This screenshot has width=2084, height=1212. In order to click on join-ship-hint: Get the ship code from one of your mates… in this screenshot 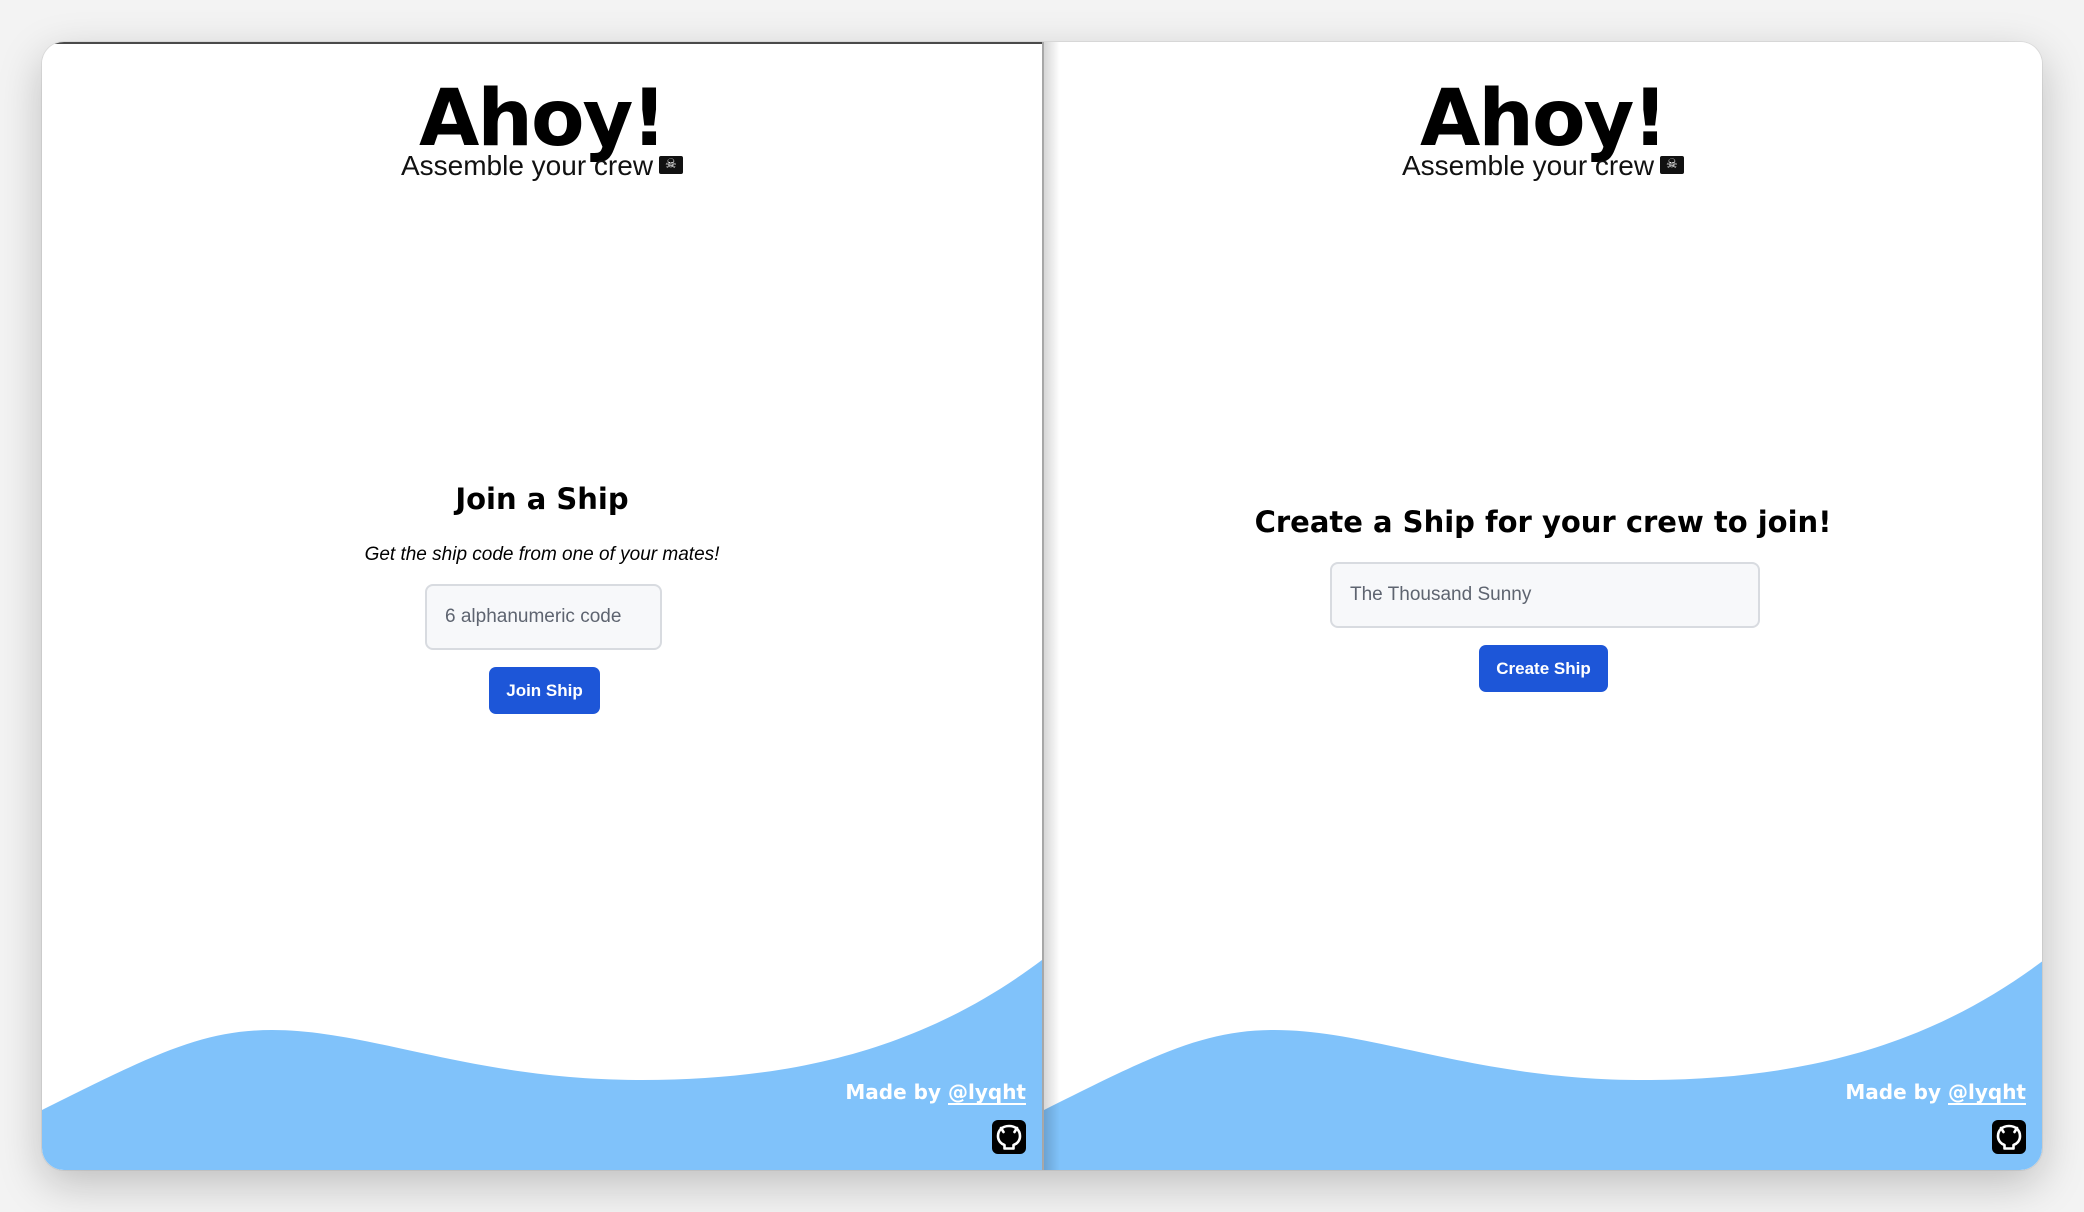, I will do `click(542, 554)`.